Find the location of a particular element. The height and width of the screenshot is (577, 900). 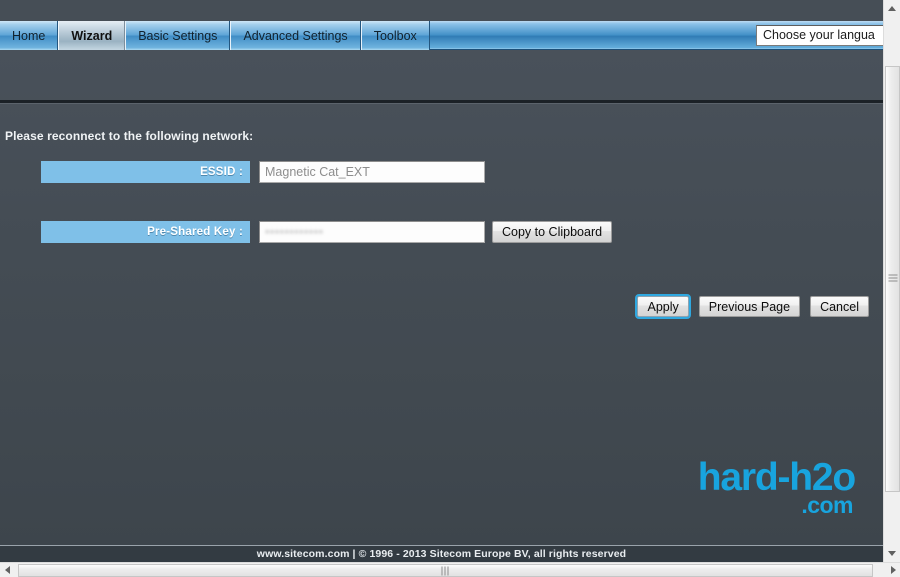

scrollbar-grip-horizontal-icon is located at coordinates (445, 570).